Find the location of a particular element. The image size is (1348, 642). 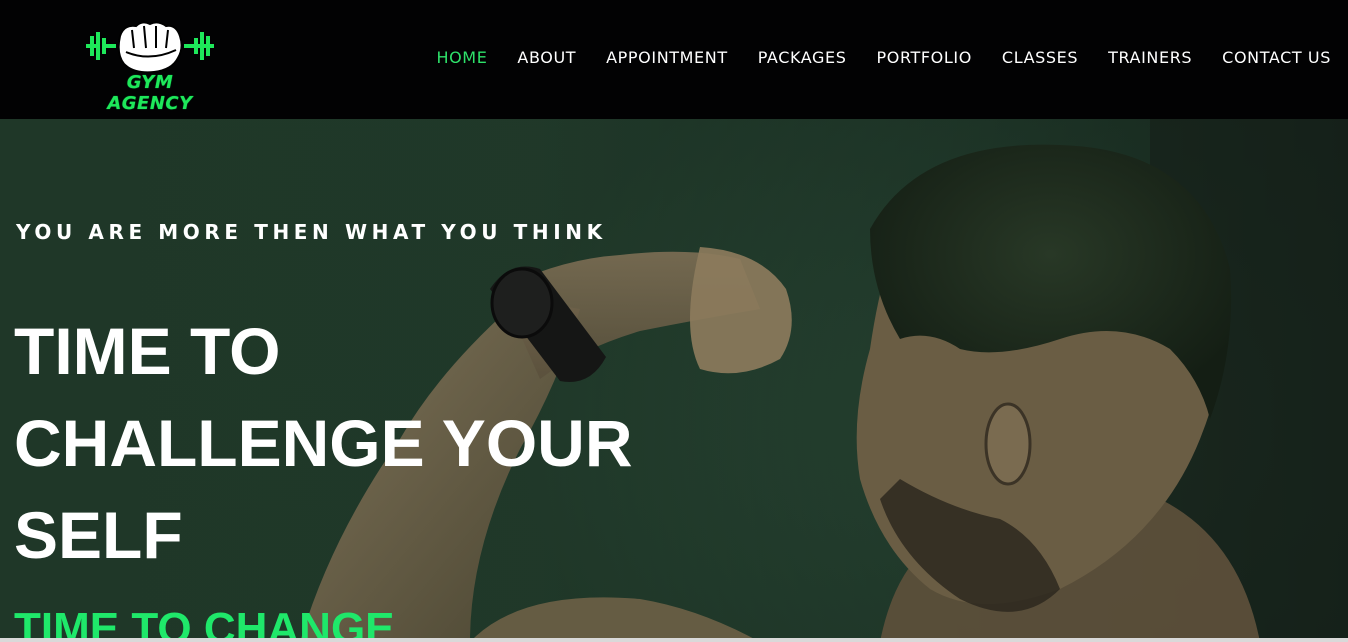

nav-contact-us: CONTACT US is located at coordinates (1276, 58).